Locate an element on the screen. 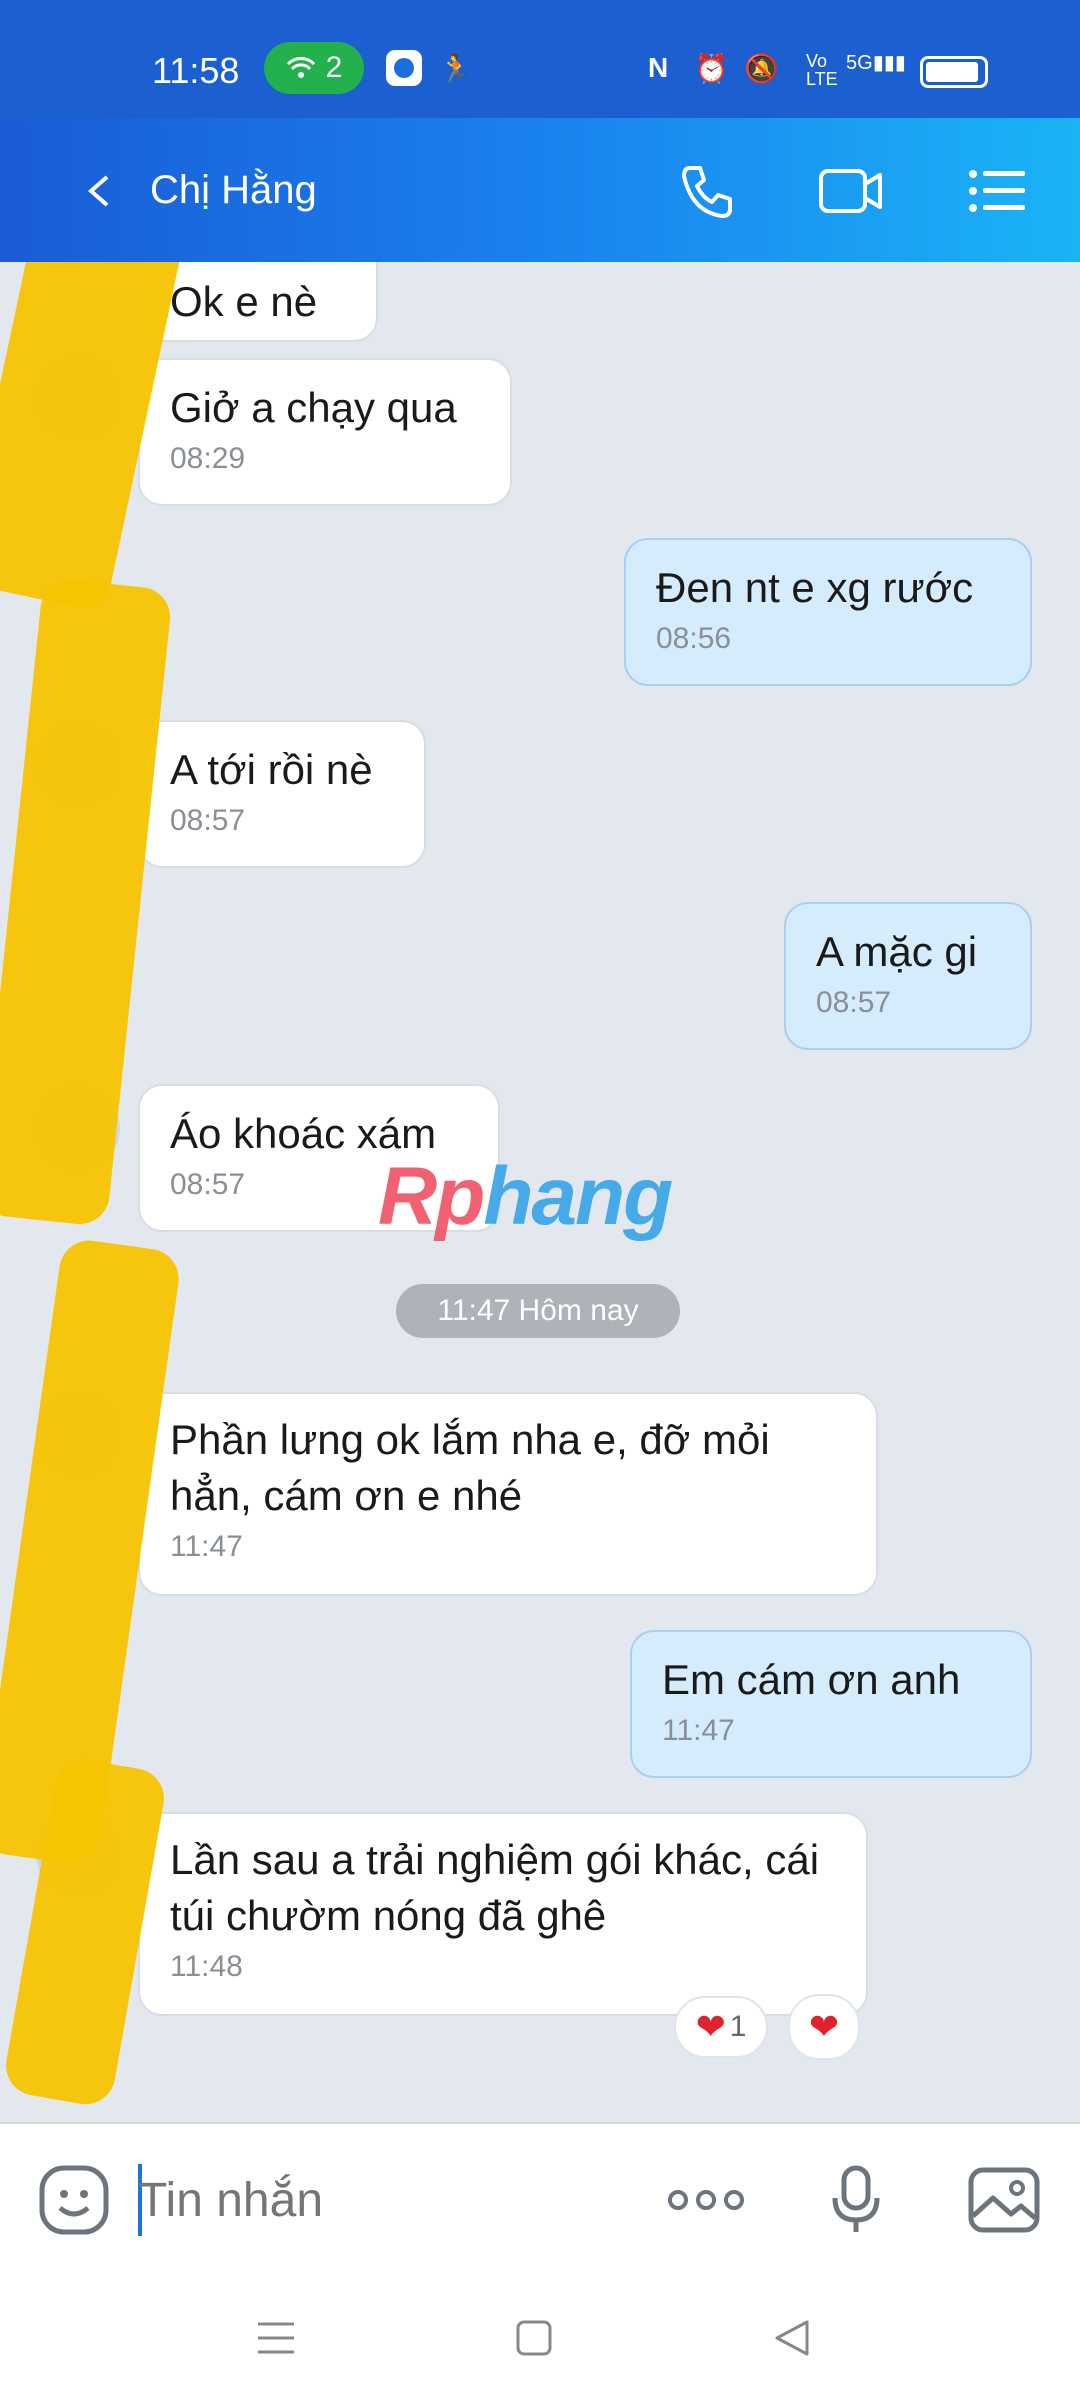  alarm-icon: ⏰ is located at coordinates (711, 68).